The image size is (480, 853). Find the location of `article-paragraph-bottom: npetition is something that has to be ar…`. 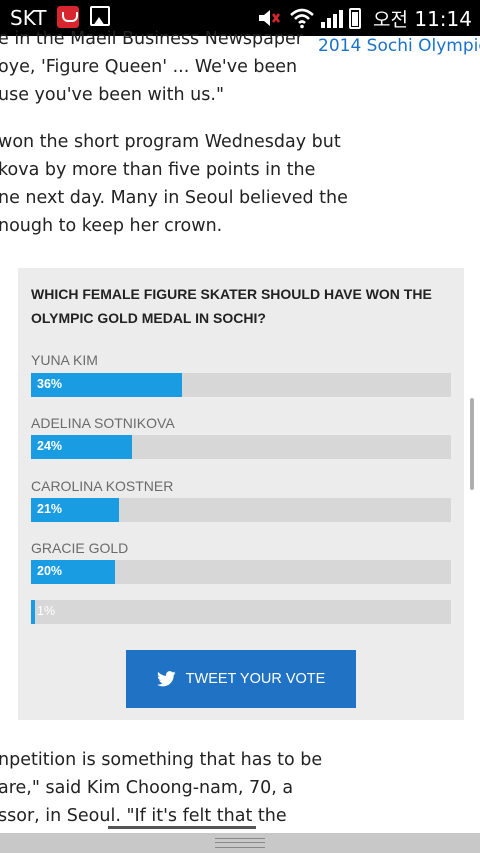

article-paragraph-bottom: npetition is something that has to be ar… is located at coordinates (240, 788).